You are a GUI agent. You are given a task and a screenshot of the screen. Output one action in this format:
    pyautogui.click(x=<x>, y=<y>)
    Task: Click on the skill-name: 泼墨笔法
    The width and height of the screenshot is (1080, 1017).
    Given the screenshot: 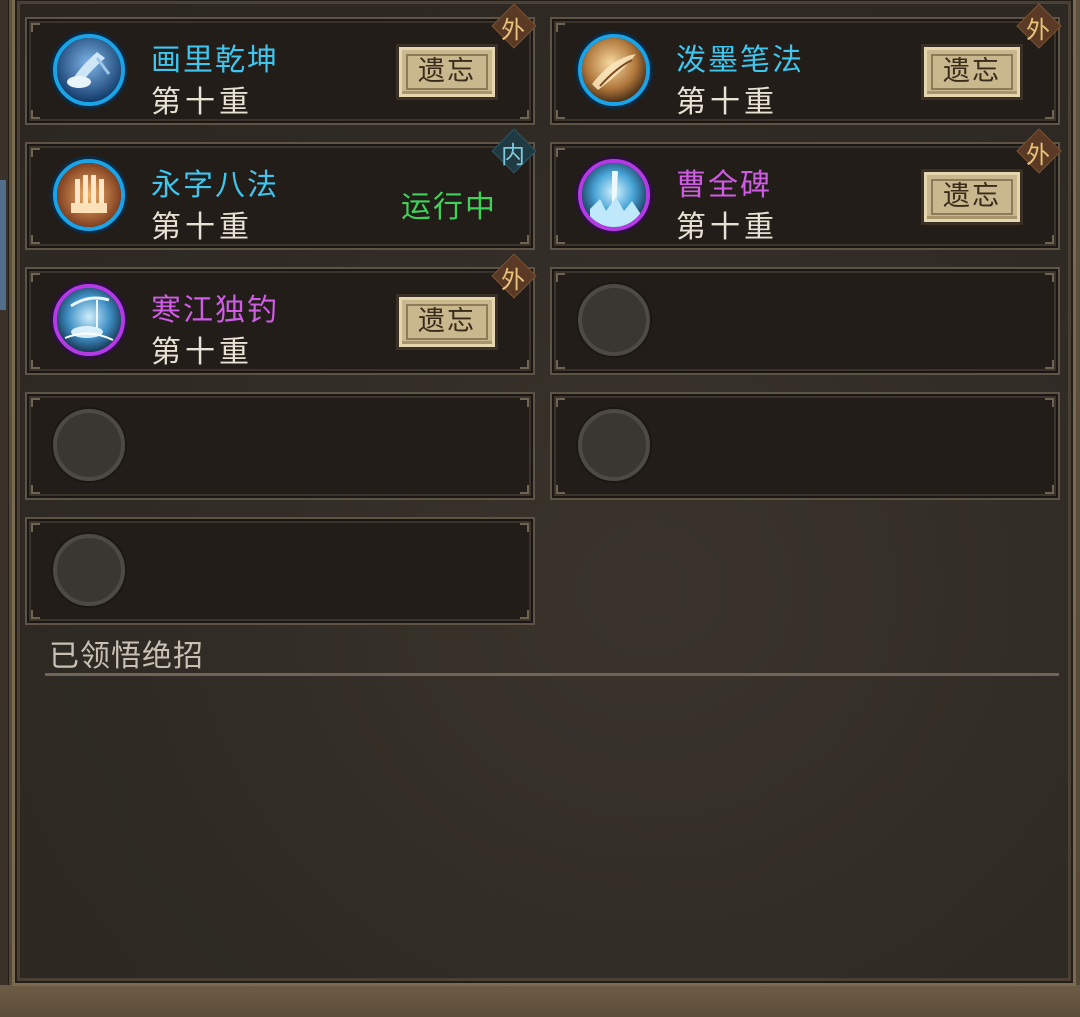 What is the action you would take?
    pyautogui.click(x=740, y=60)
    